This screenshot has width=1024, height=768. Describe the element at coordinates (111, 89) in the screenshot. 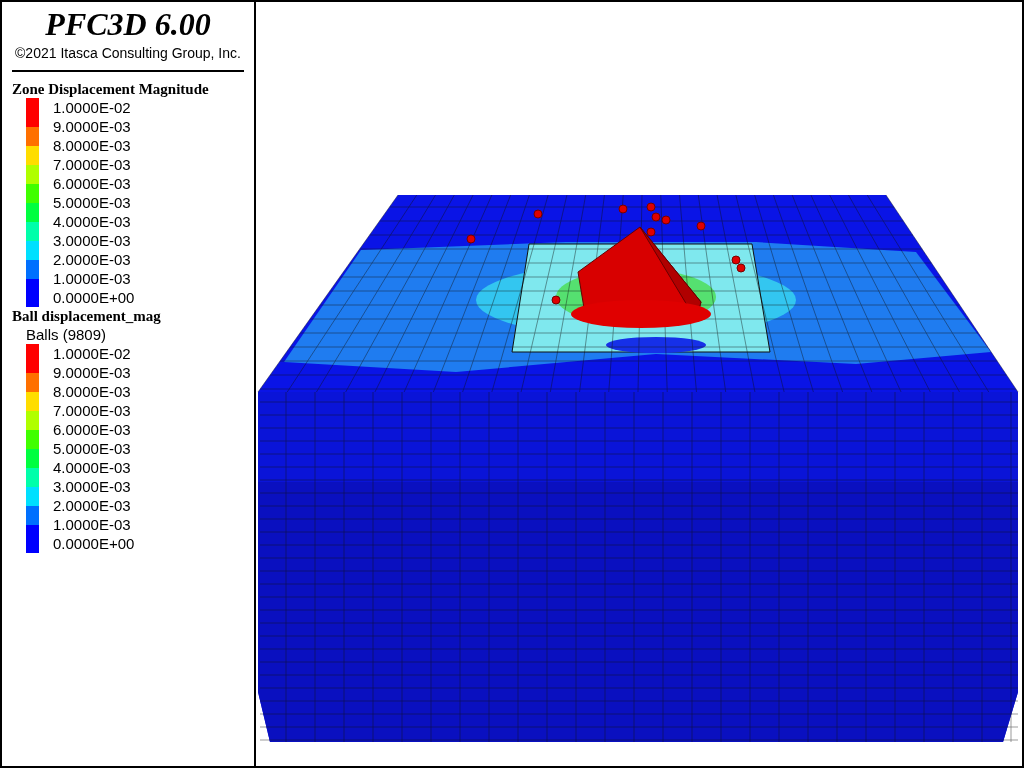

I see `legend-title: Zone Displacement Magnitude` at that location.